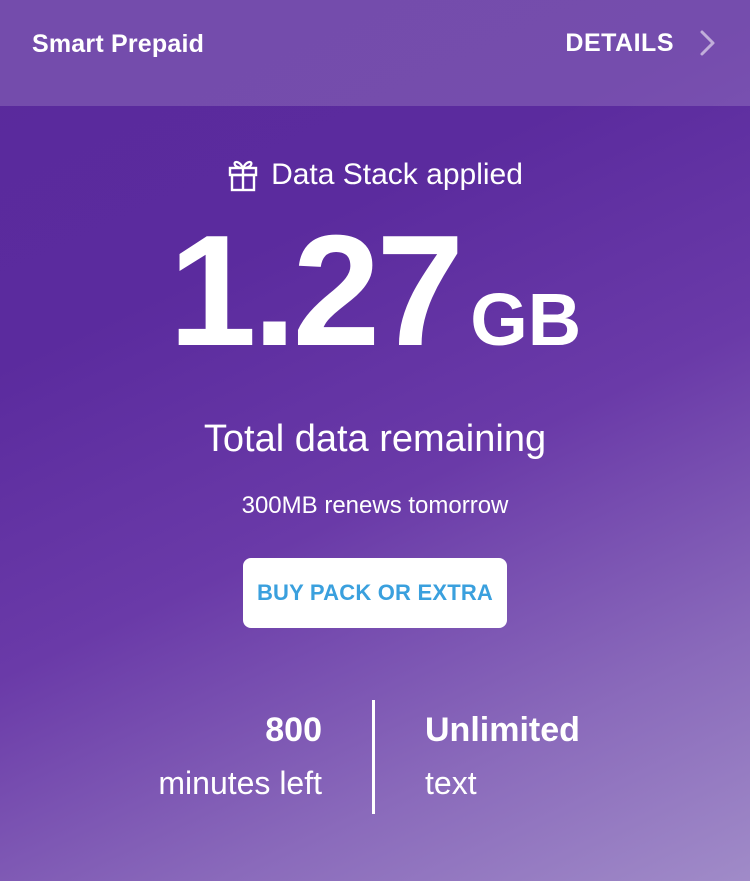 The image size is (750, 881). I want to click on buy-pack-button: BUY PACK OR EXTRA, so click(375, 593).